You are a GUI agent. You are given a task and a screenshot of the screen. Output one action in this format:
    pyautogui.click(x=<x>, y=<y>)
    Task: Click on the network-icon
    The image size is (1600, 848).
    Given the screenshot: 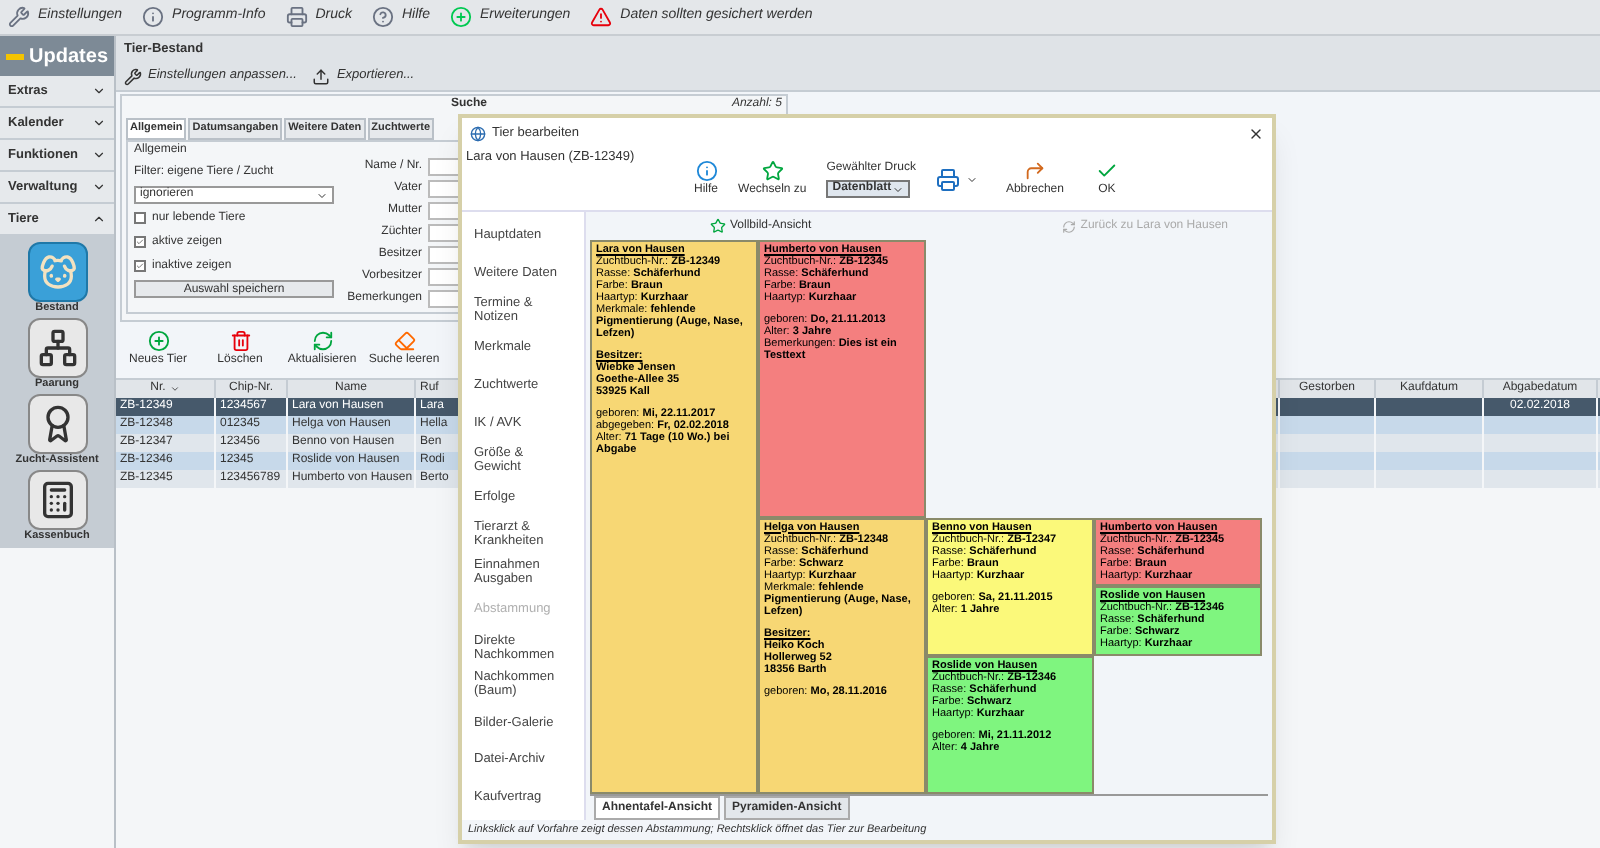 What is the action you would take?
    pyautogui.click(x=57, y=348)
    